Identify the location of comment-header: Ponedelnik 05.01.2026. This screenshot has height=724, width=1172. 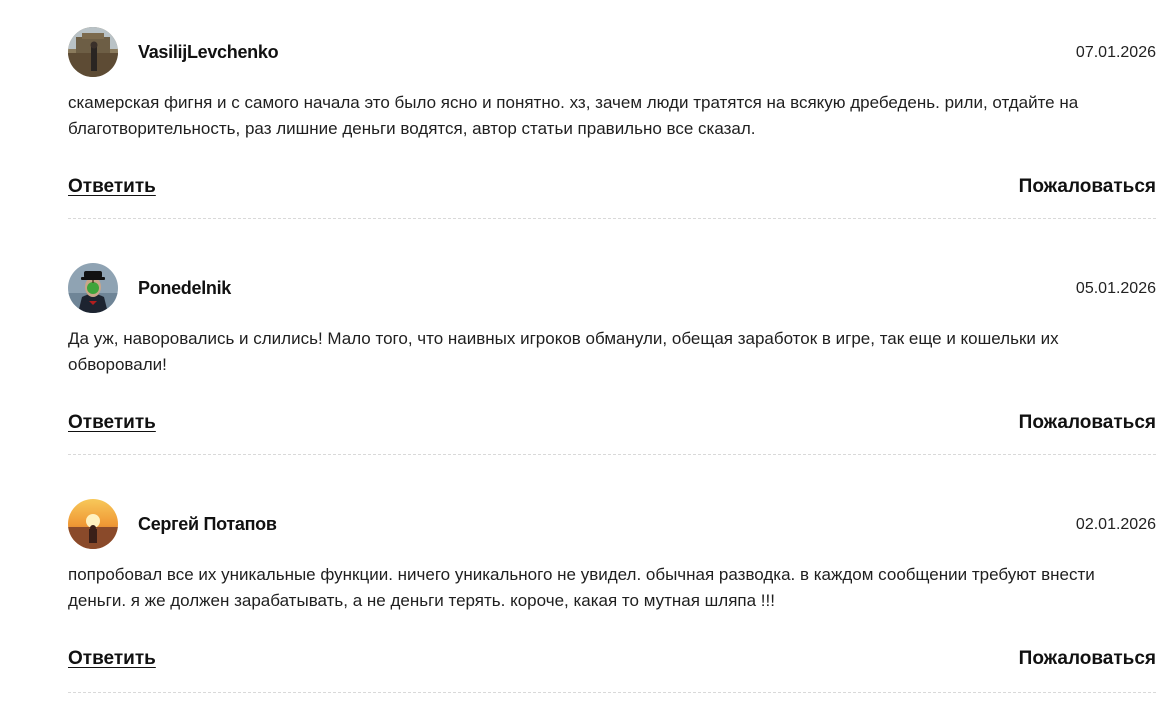
(612, 288).